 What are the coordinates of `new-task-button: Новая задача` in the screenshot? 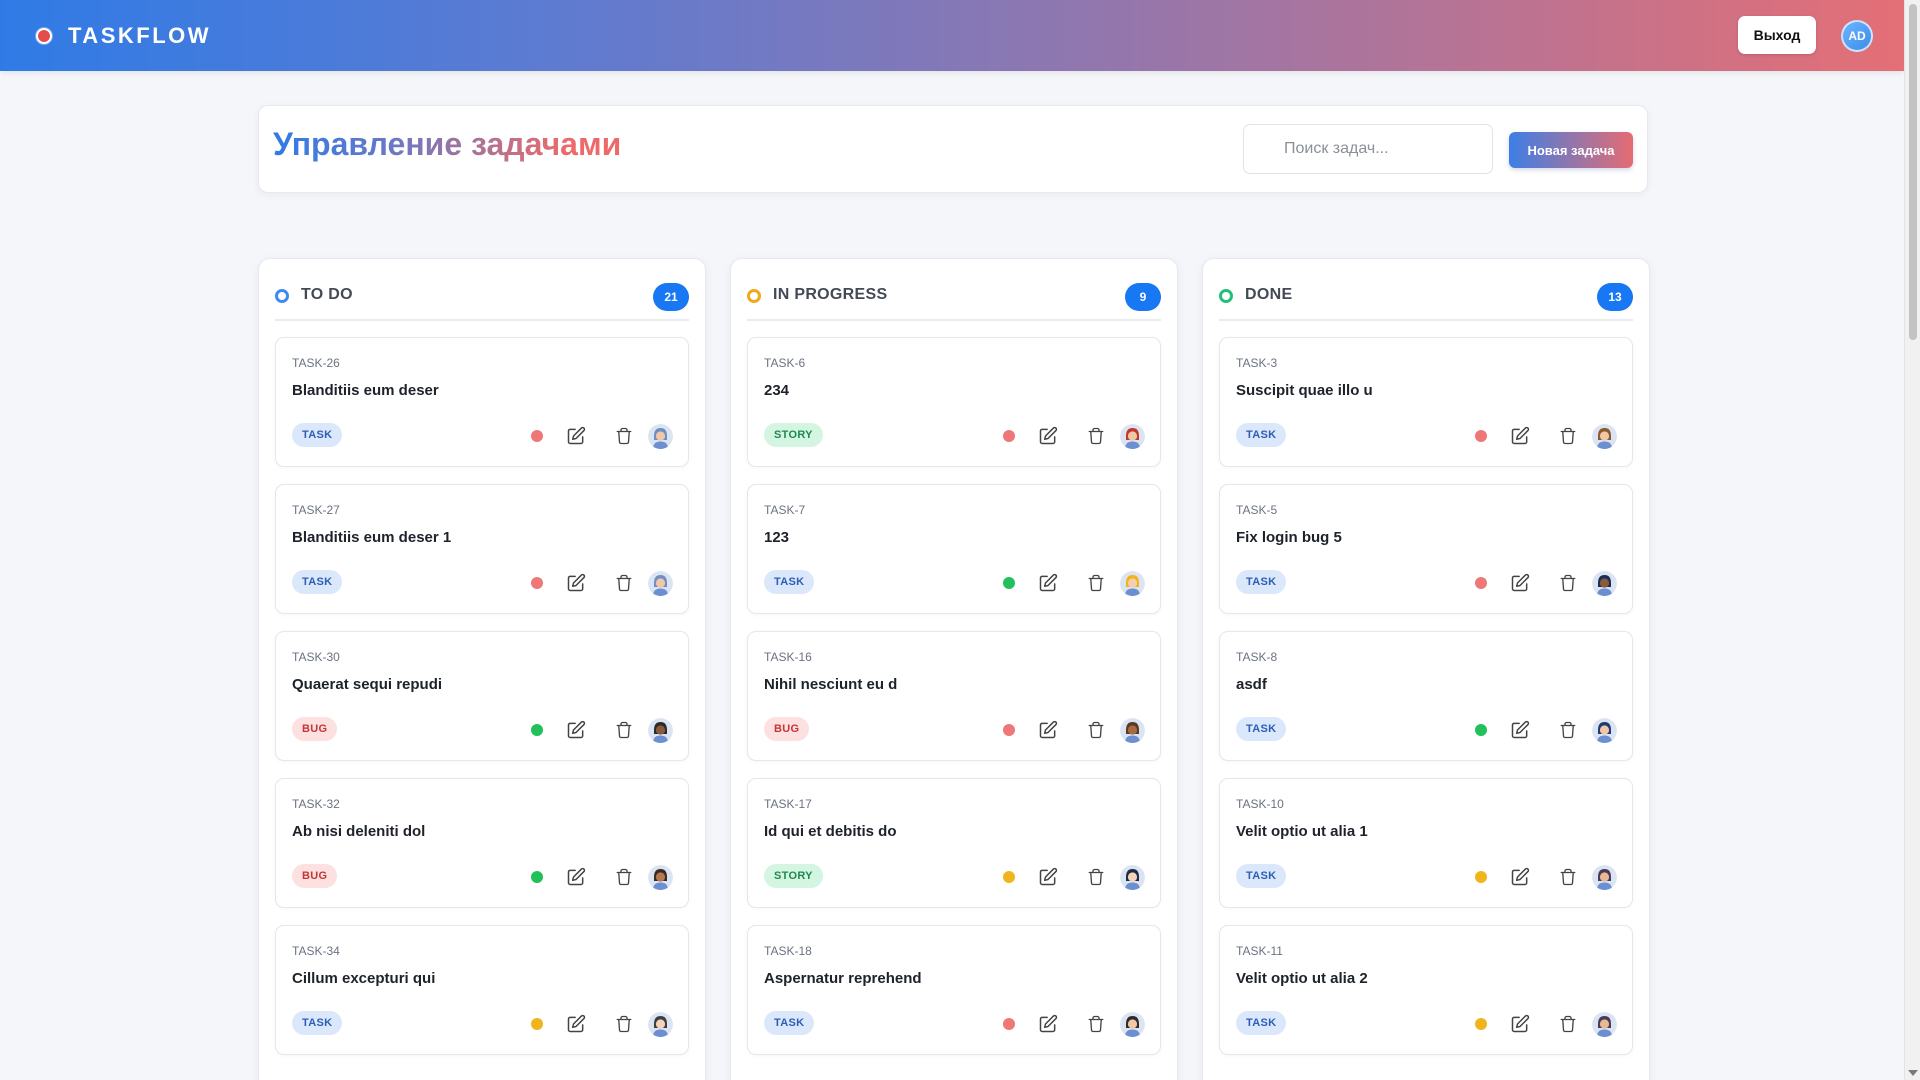 It's located at (1571, 150).